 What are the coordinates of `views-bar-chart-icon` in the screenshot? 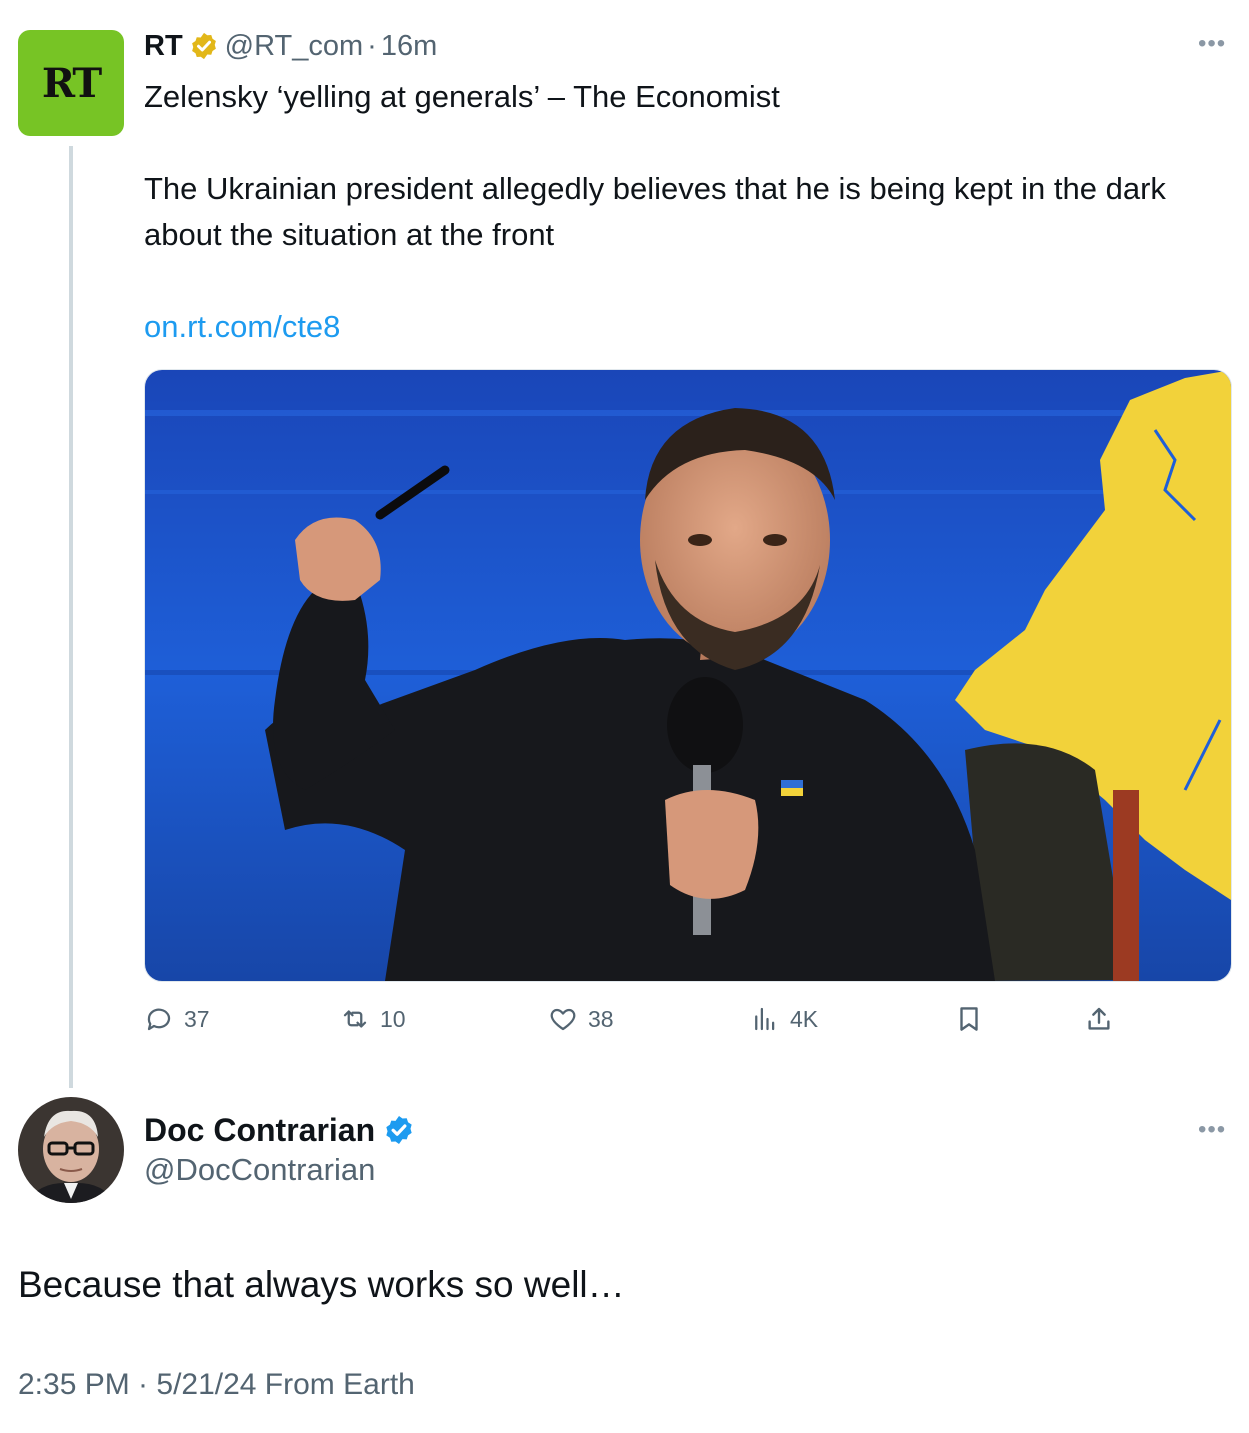 It's located at (765, 1019).